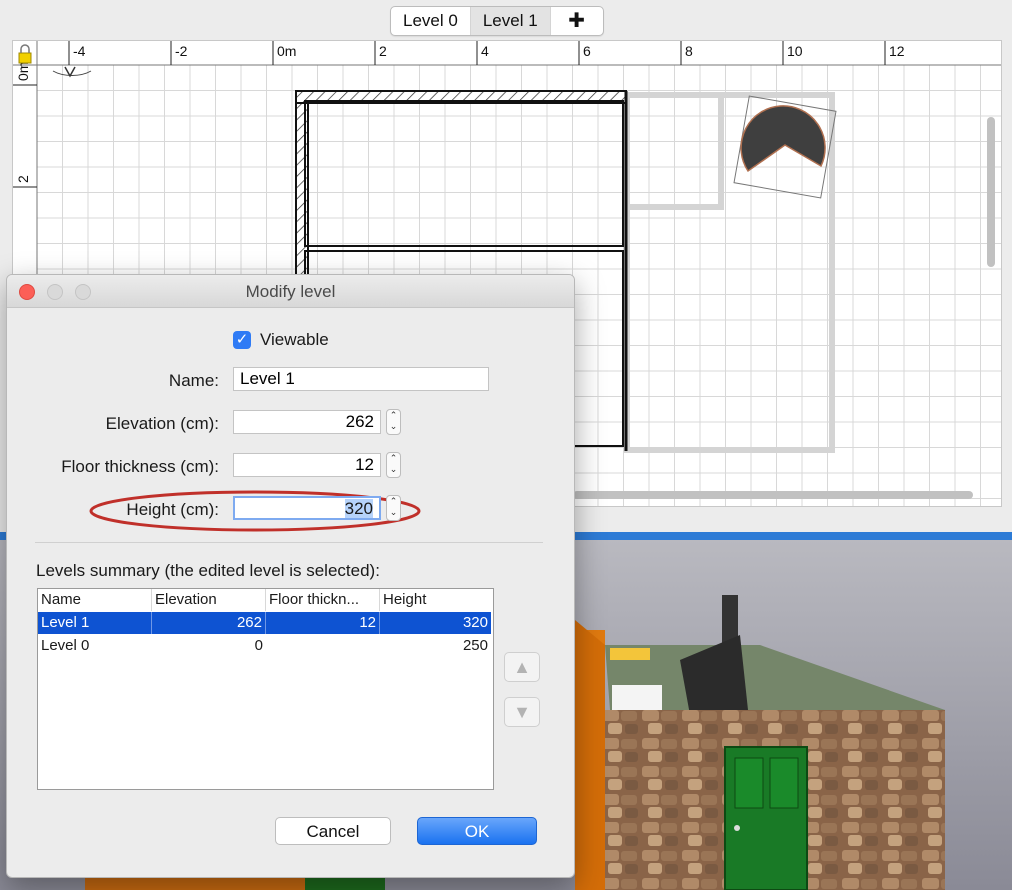 This screenshot has width=1012, height=890. What do you see at coordinates (209, 623) in the screenshot?
I see `cell-elevation: 262` at bounding box center [209, 623].